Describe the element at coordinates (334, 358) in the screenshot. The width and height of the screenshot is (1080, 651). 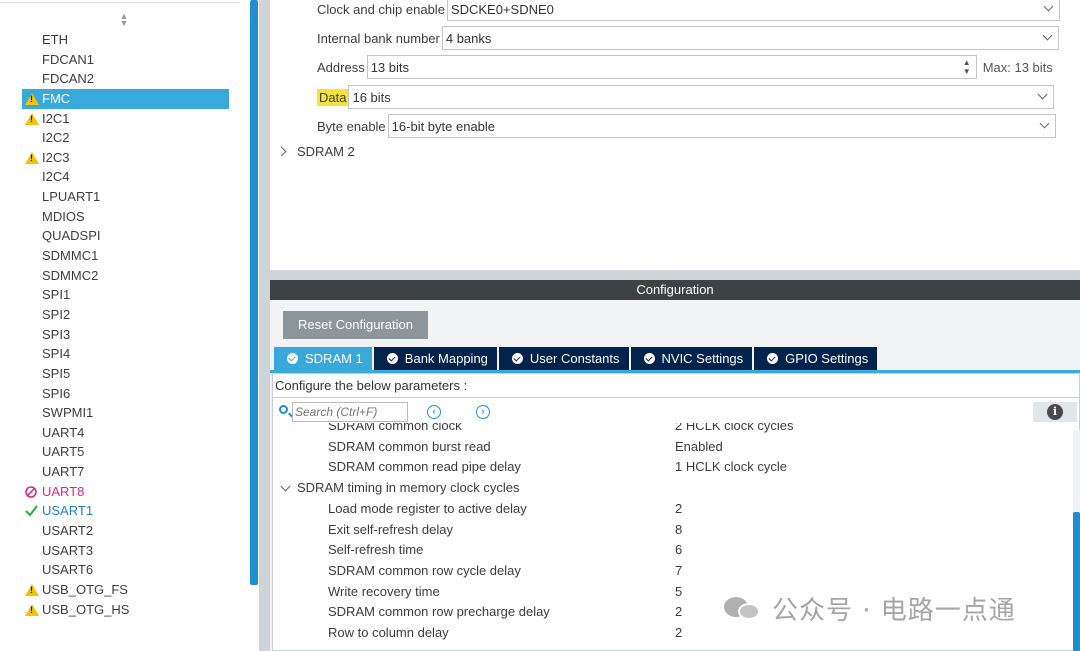
I see `tab-label: SDRAM 1` at that location.